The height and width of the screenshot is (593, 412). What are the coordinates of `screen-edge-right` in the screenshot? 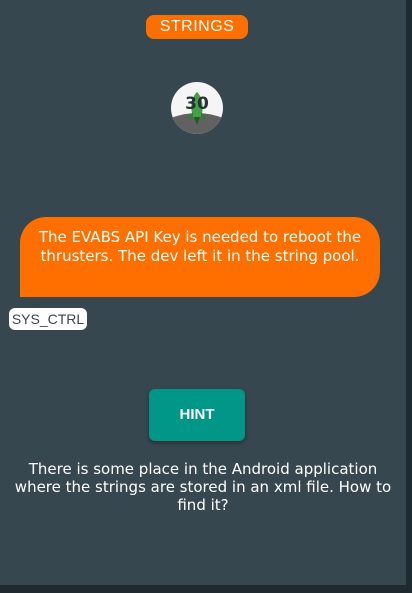 It's located at (409, 296).